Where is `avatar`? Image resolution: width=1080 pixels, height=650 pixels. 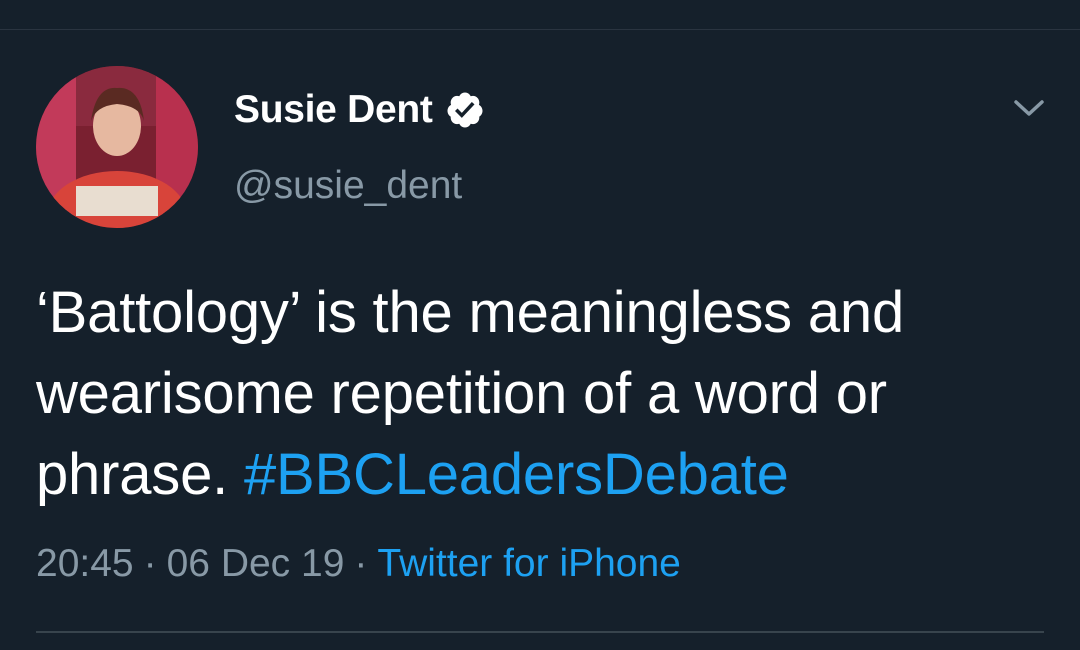 avatar is located at coordinates (117, 147).